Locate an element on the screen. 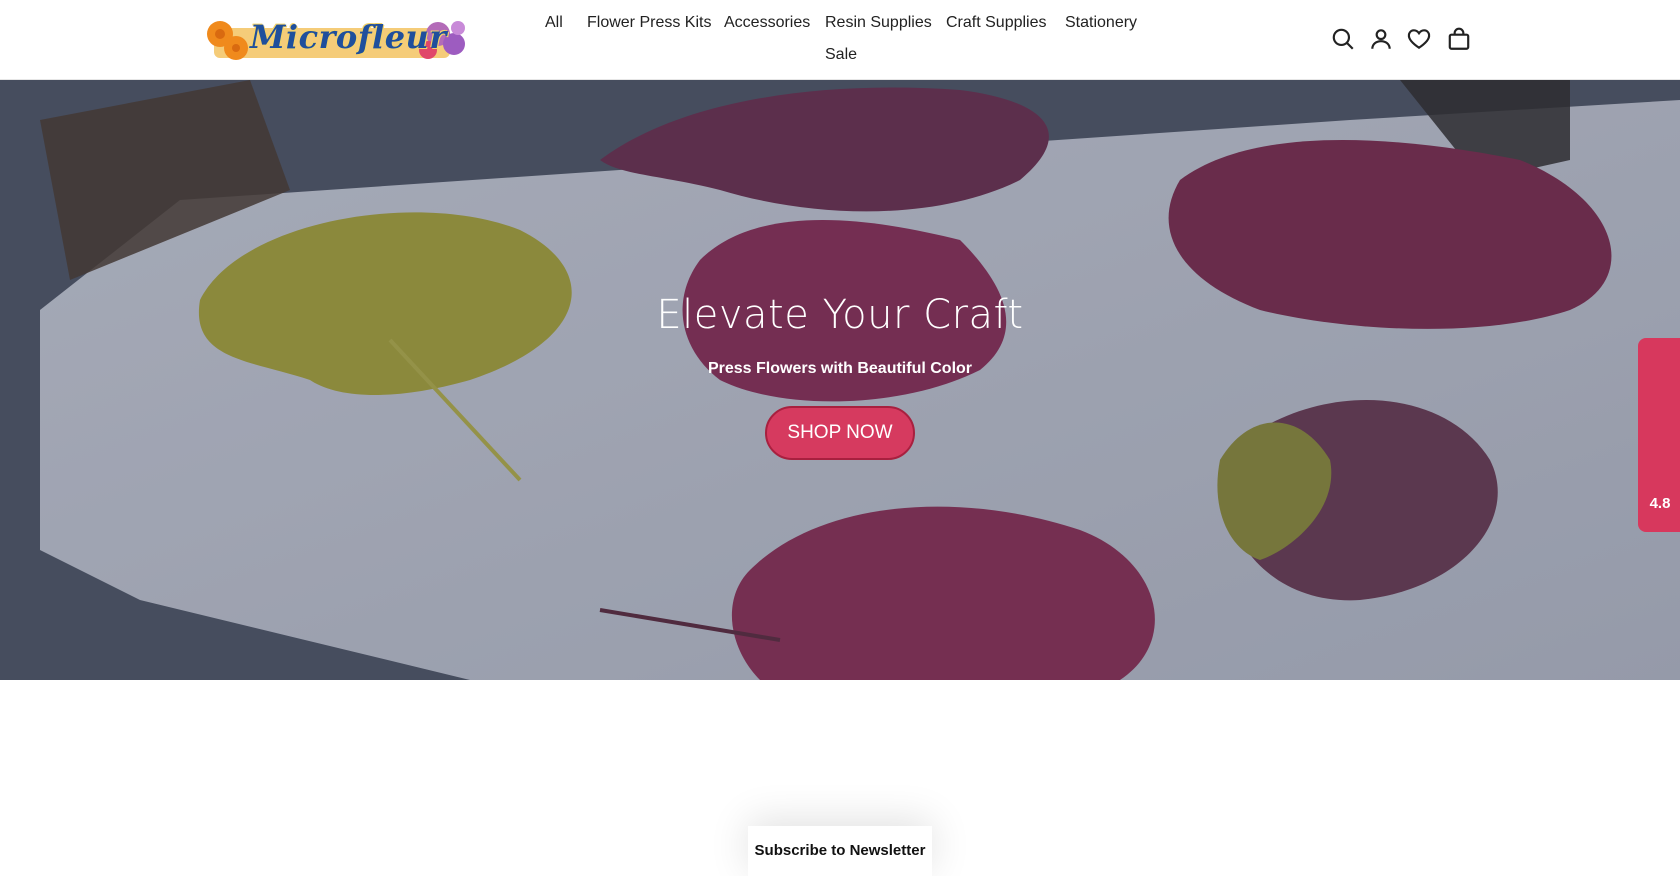 The image size is (1680, 876). header-icons is located at coordinates (1405, 40).